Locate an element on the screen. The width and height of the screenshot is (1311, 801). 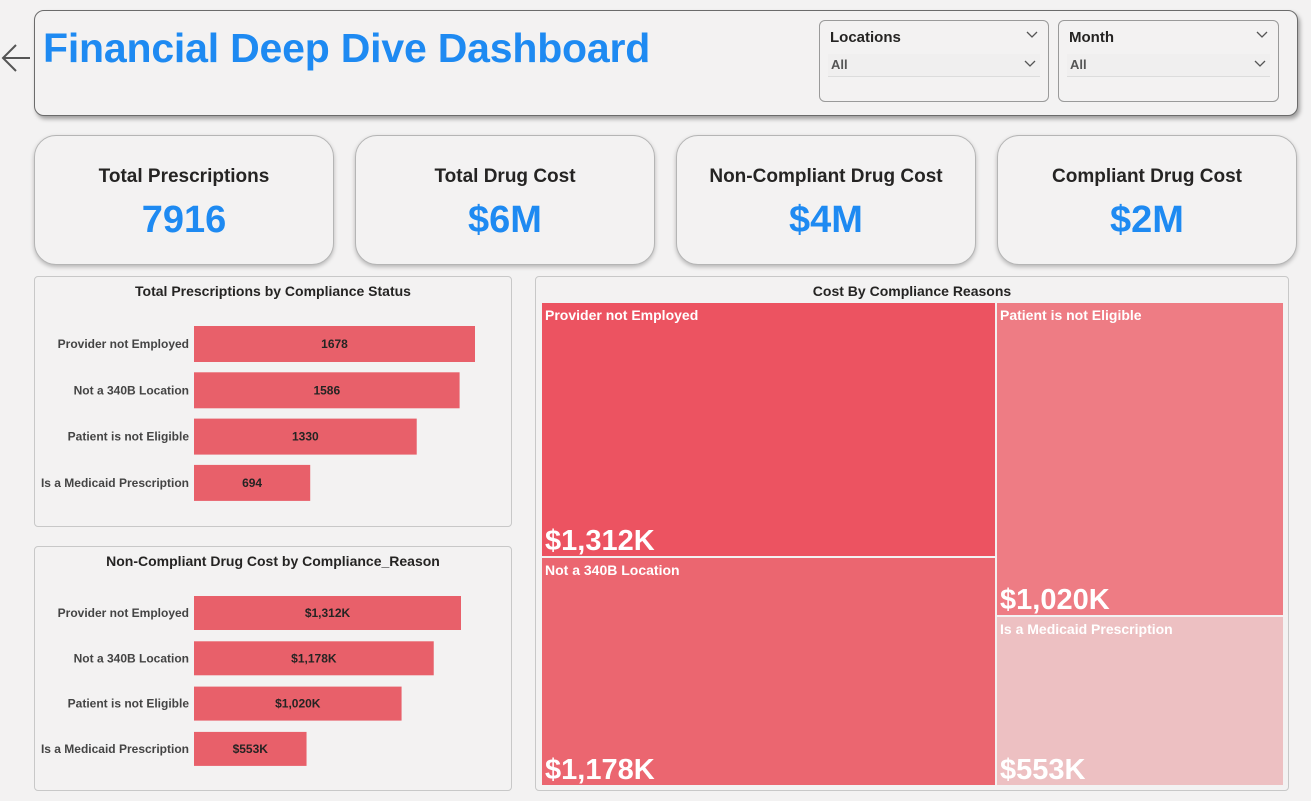
treemap-tile: Patient is not Eligible $1,020K is located at coordinates (1140, 459).